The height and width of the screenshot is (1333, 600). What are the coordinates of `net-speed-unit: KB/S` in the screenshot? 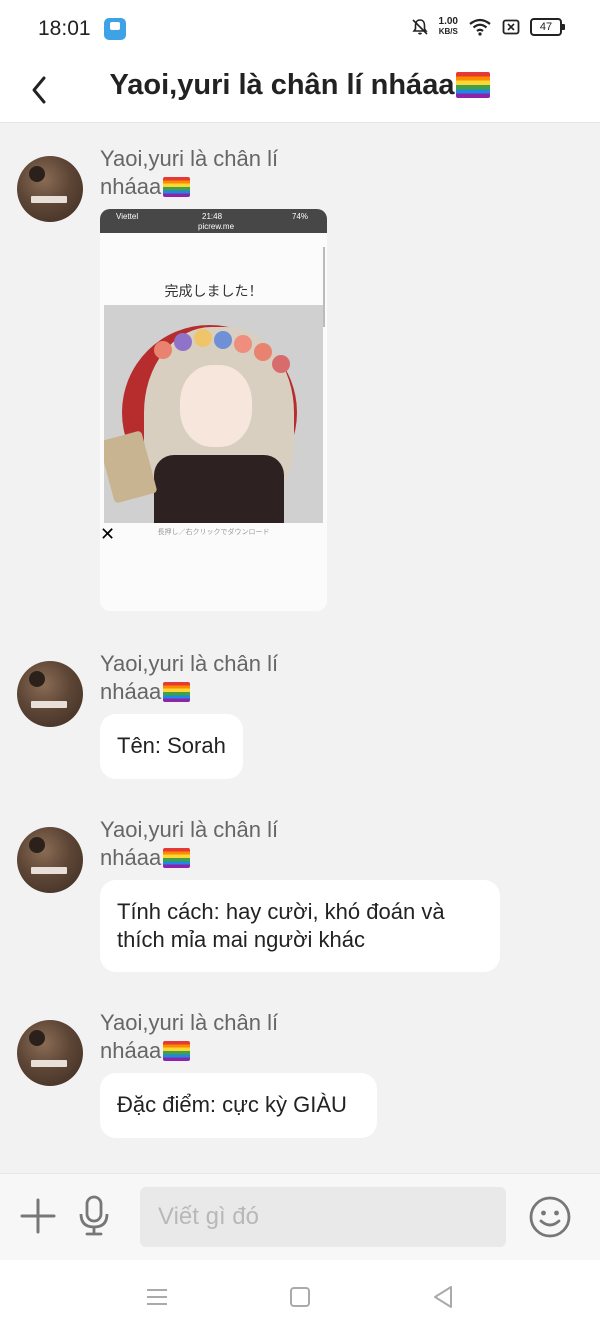 It's located at (448, 31).